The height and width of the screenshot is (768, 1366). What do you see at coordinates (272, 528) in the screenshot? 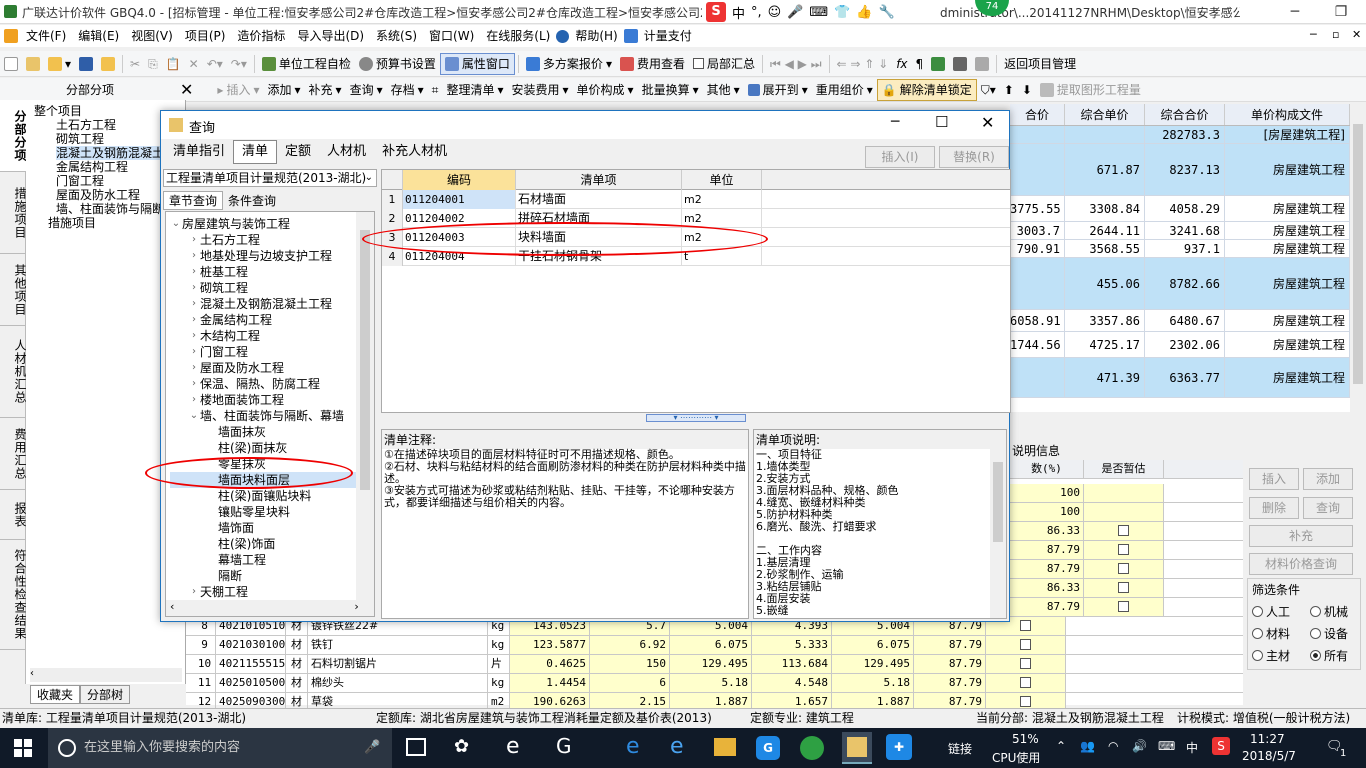
I see `chapter-tree-item: 墙饰面` at bounding box center [272, 528].